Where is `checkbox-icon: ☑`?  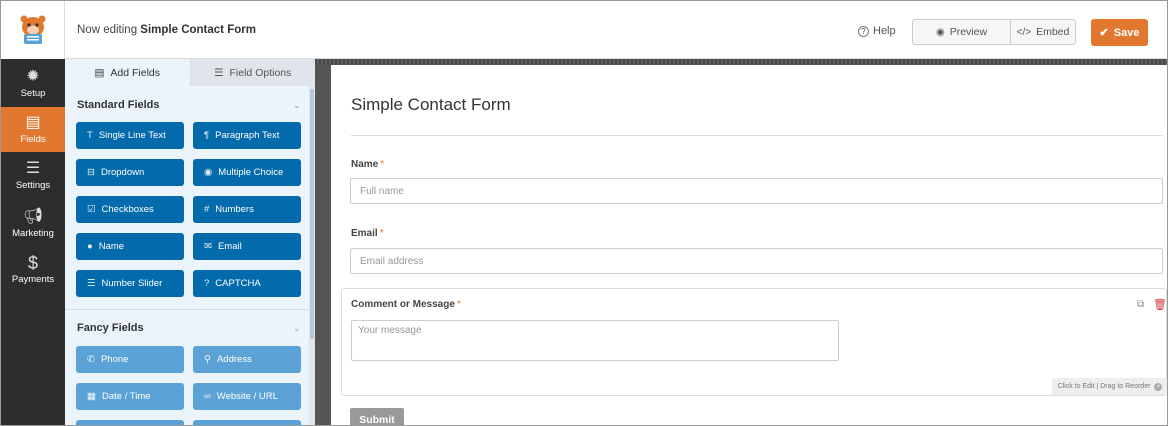
checkbox-icon: ☑ is located at coordinates (91, 209).